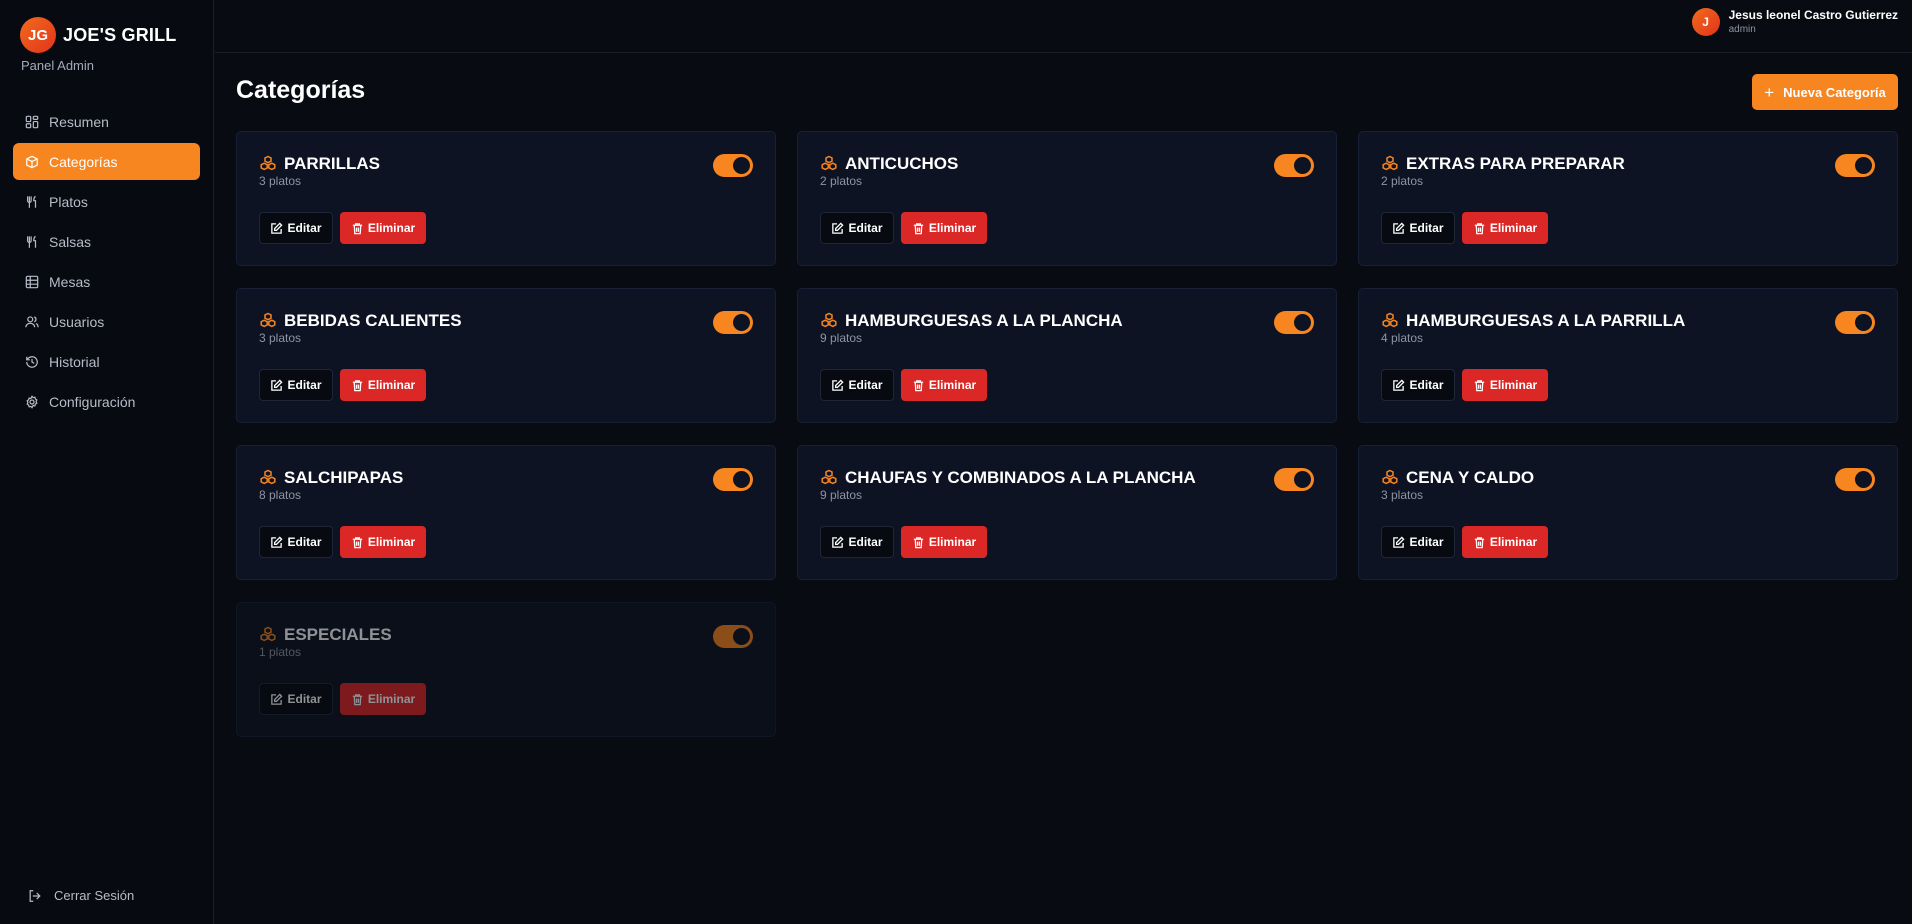 The height and width of the screenshot is (924, 1912). Describe the element at coordinates (70, 241) in the screenshot. I see `sidebar-item-label: Salsas` at that location.